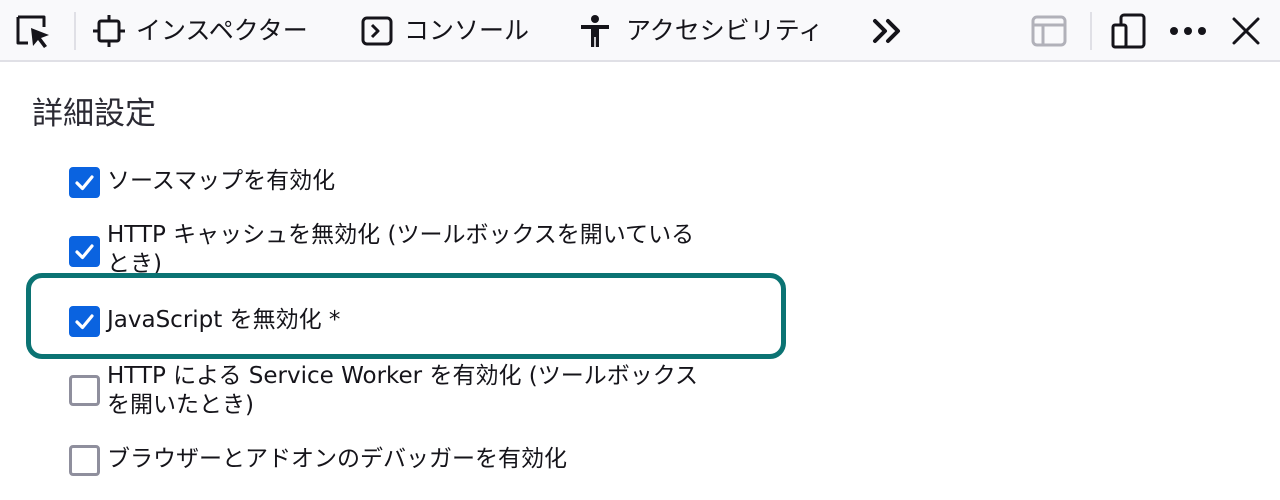 Image resolution: width=1280 pixels, height=500 pixels. I want to click on element-picker-button, so click(36, 31).